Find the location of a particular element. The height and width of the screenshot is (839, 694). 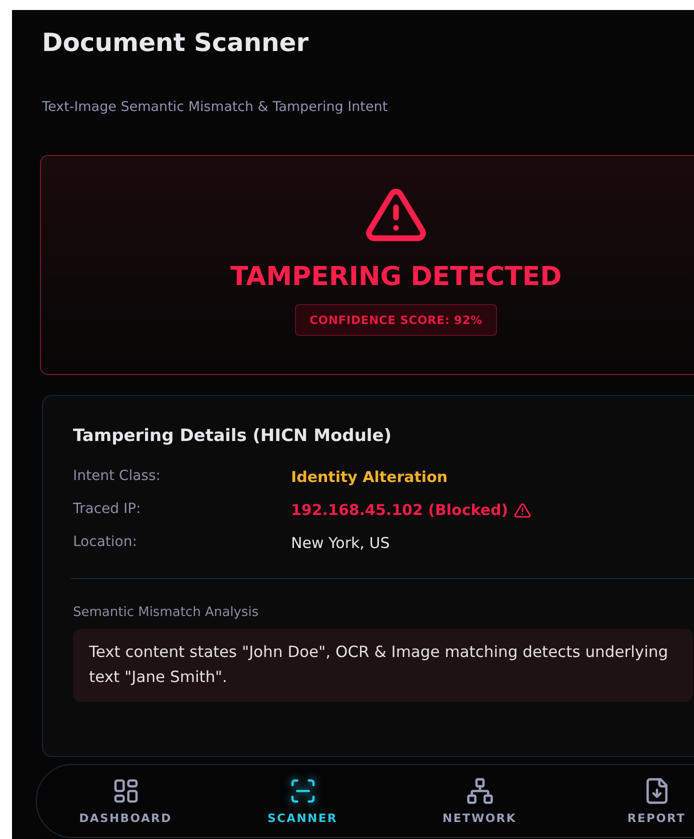

nav-tab: NETWORK is located at coordinates (479, 801).